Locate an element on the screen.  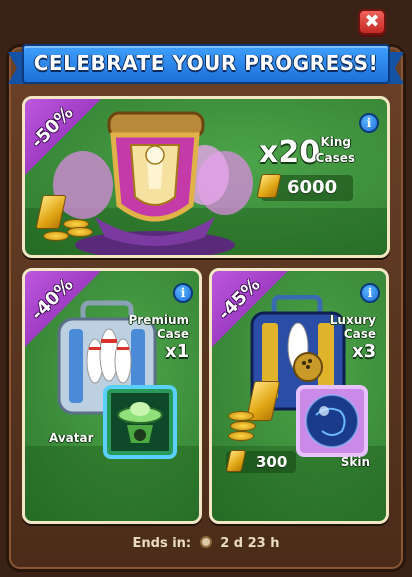
quantity-label: x3 is located at coordinates (364, 351).